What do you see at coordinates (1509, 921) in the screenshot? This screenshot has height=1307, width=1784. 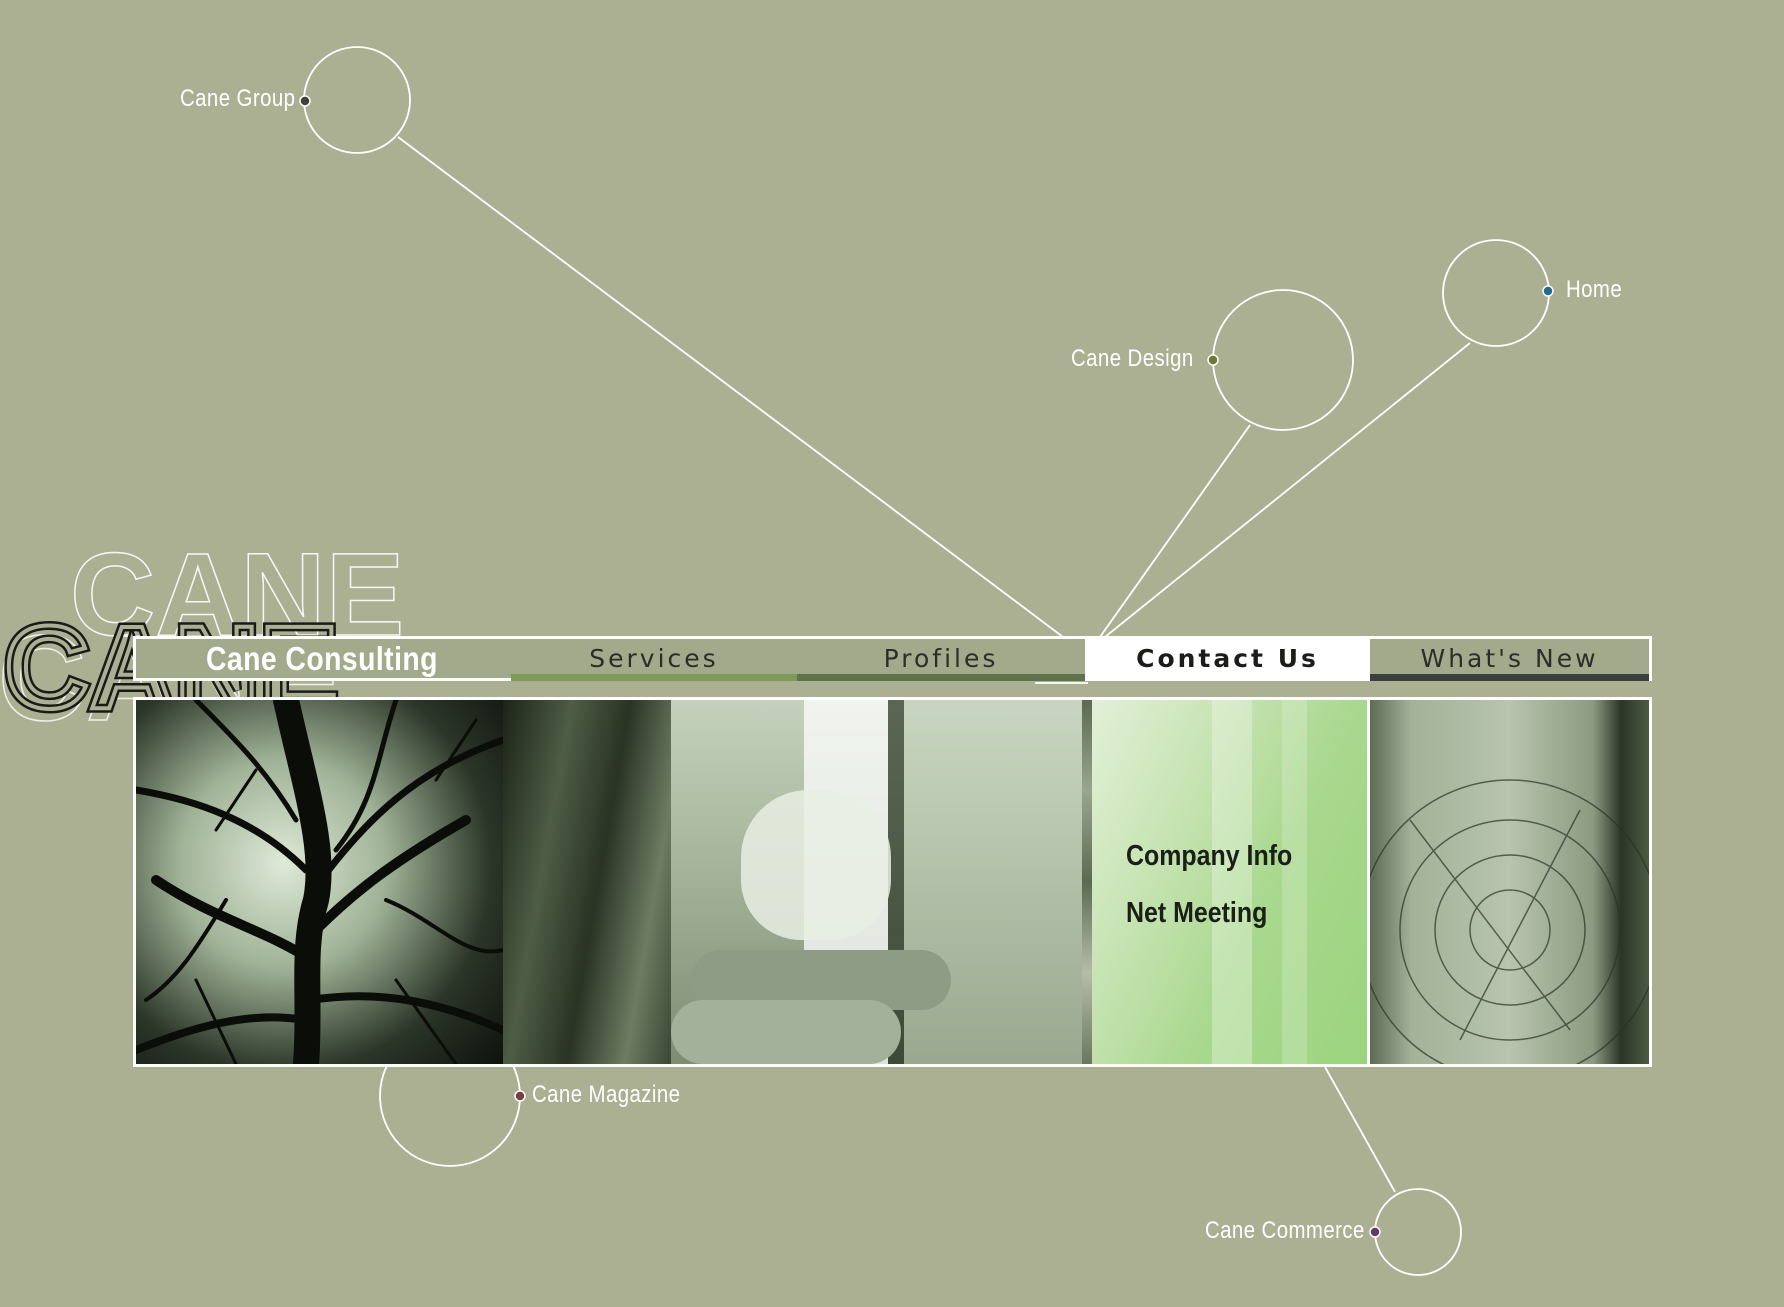 I see `rings-image` at bounding box center [1509, 921].